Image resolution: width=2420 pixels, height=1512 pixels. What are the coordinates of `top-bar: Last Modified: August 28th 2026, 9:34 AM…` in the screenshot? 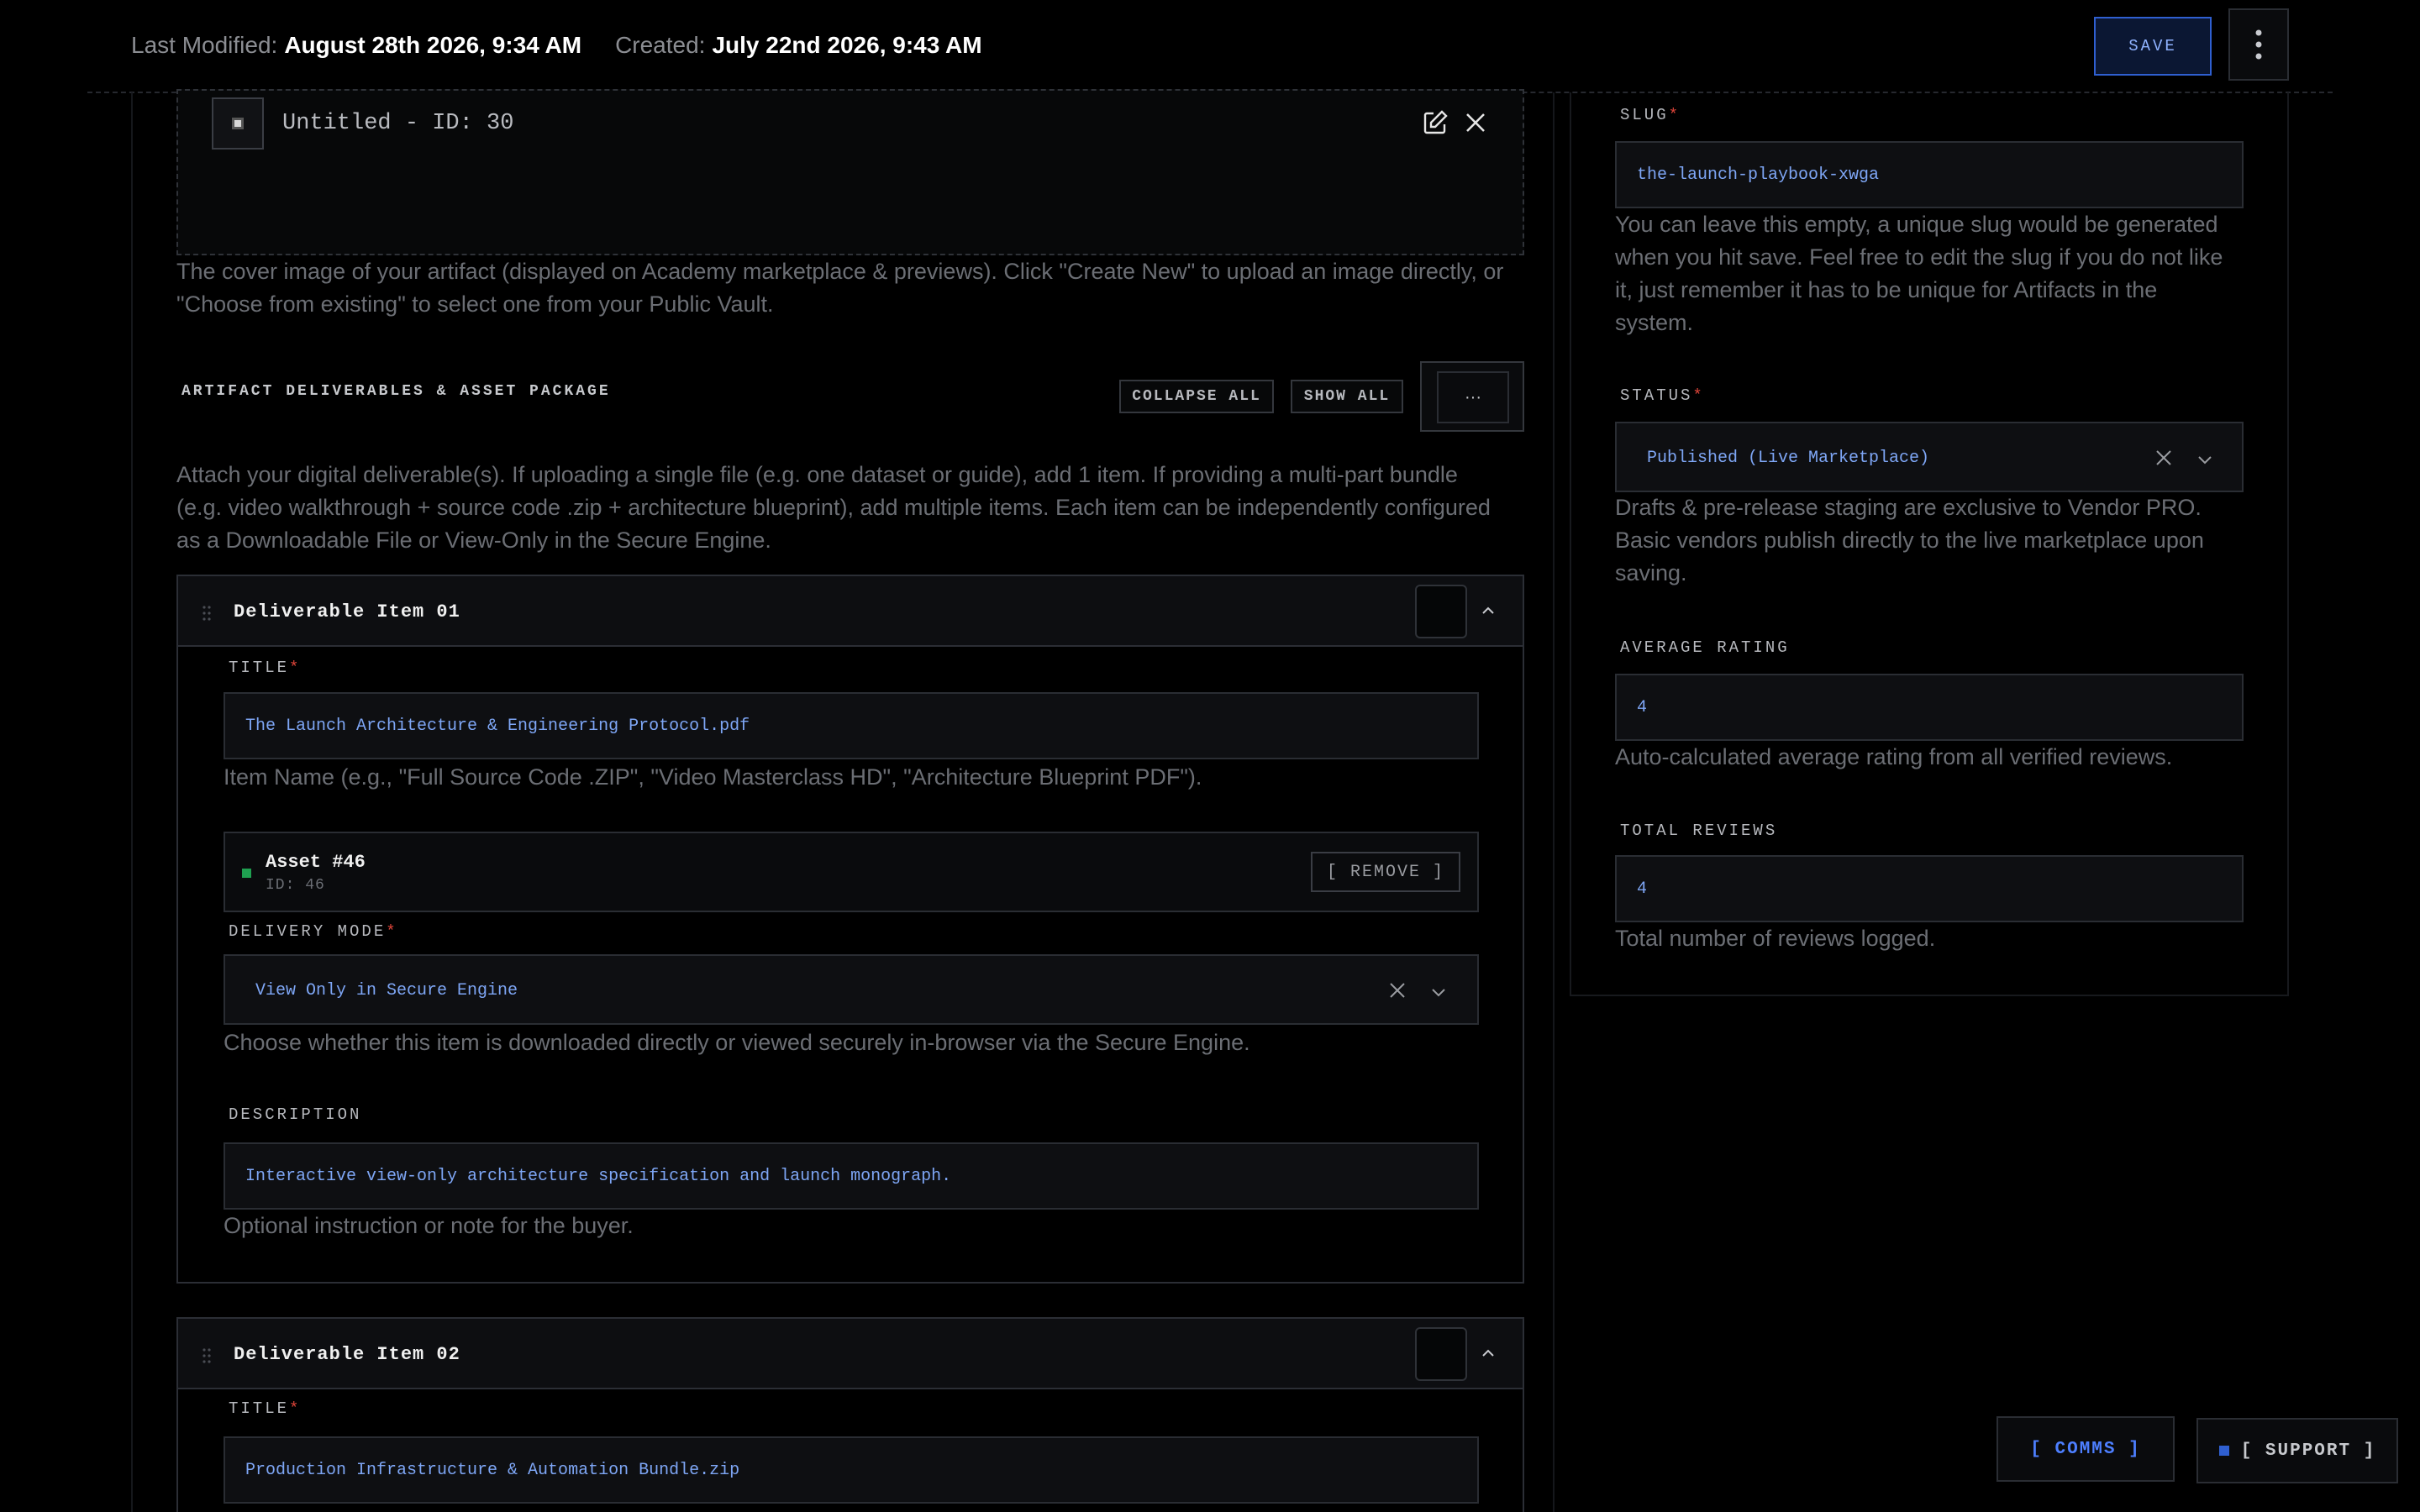 It's located at (1210, 46).